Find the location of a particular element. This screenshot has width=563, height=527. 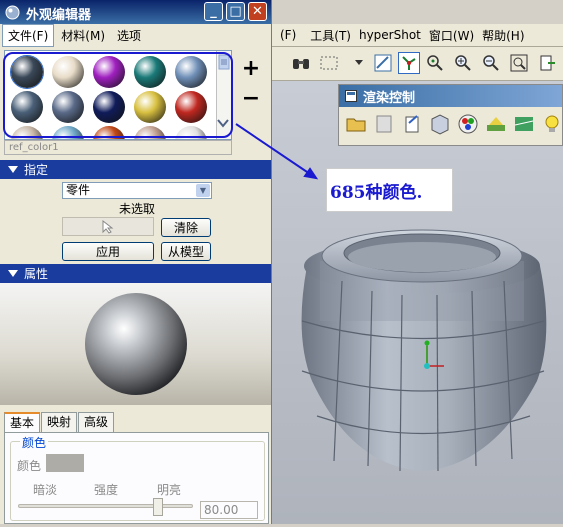

remove-material-button: − is located at coordinates (251, 98).